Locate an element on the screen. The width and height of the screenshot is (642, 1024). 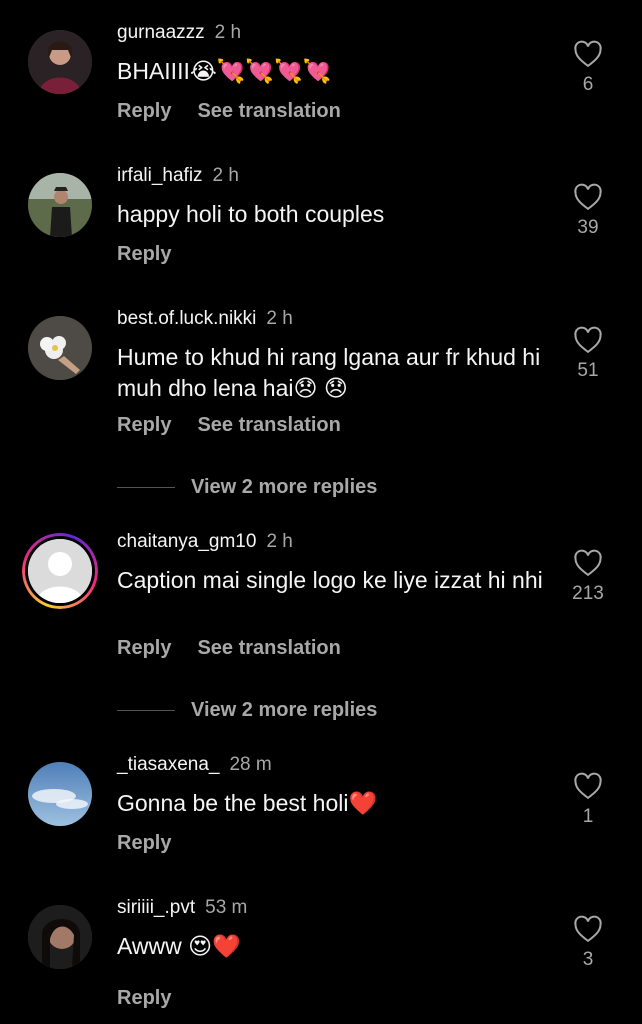
like-button: 1 is located at coordinates (588, 800).